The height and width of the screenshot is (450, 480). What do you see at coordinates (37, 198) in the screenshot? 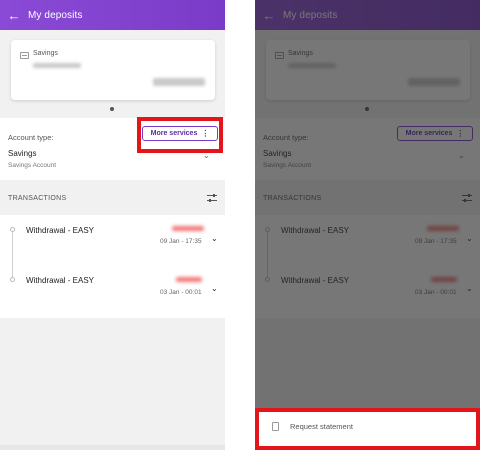
I see `transactions-title: TRANSACTIONS` at bounding box center [37, 198].